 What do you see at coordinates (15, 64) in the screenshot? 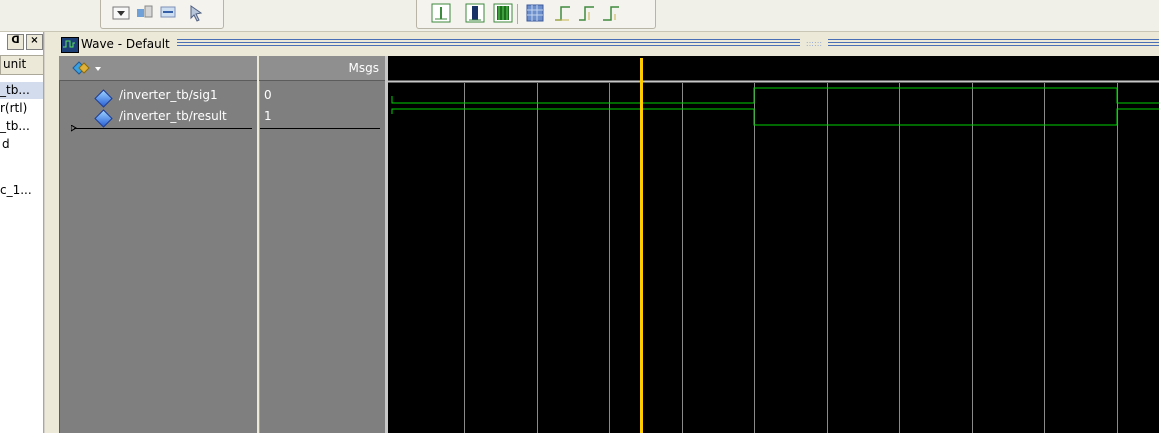
I see `structure-column-header-label: unit` at bounding box center [15, 64].